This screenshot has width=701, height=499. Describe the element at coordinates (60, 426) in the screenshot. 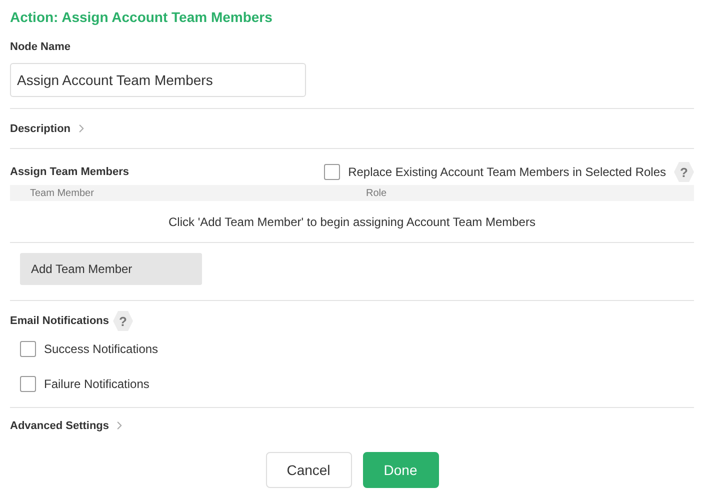

I see `section-label: Advanced Settings` at that location.